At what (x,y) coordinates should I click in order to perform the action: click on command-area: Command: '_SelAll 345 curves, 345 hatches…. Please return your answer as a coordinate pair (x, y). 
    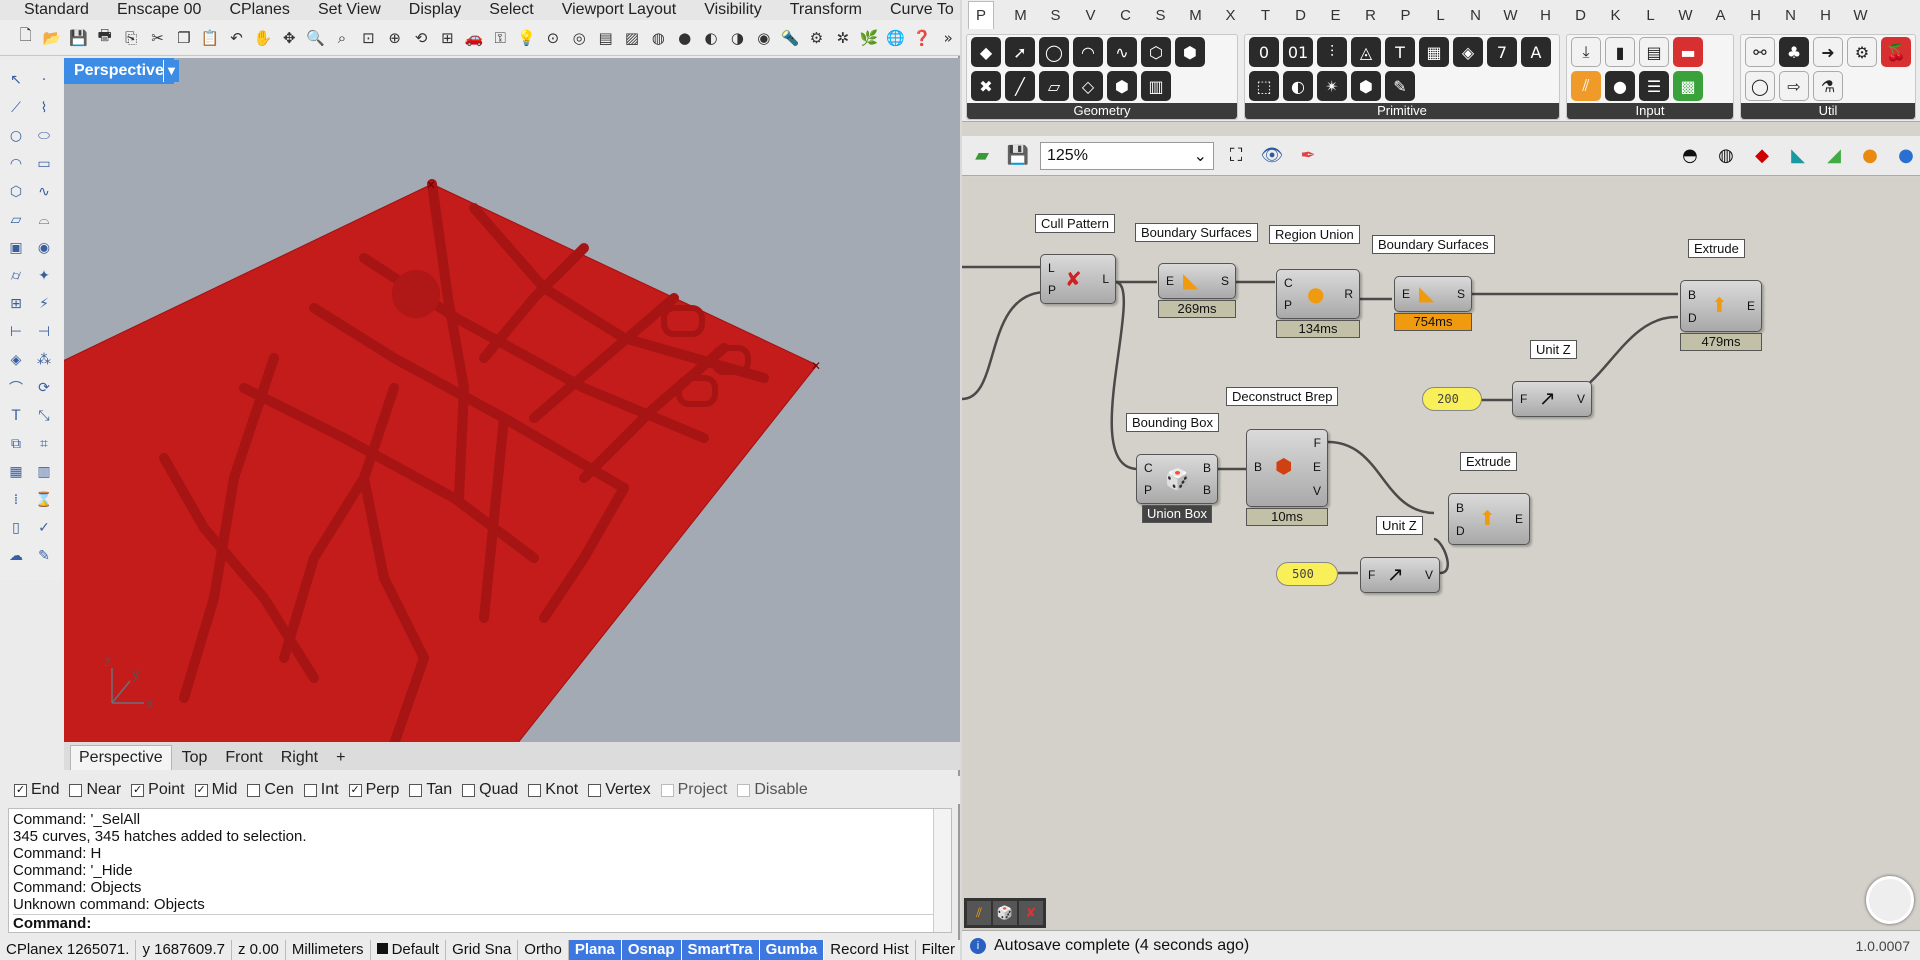
    Looking at the image, I should click on (480, 870).